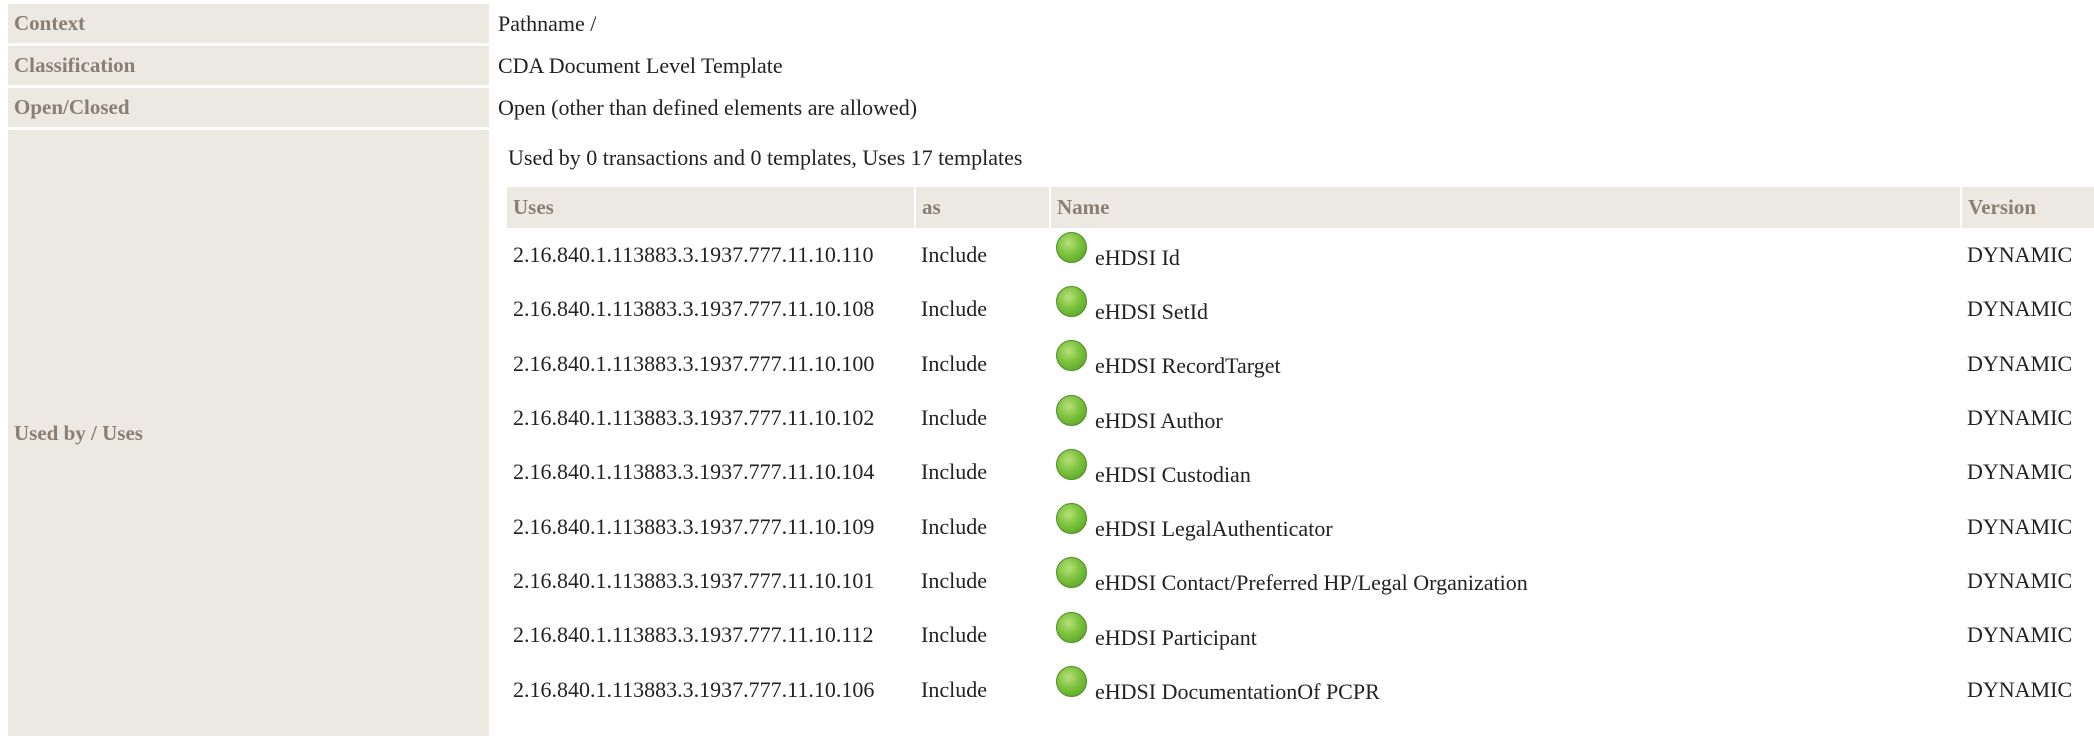  I want to click on template-name-link: eHDSI RecordTarget, so click(1188, 366).